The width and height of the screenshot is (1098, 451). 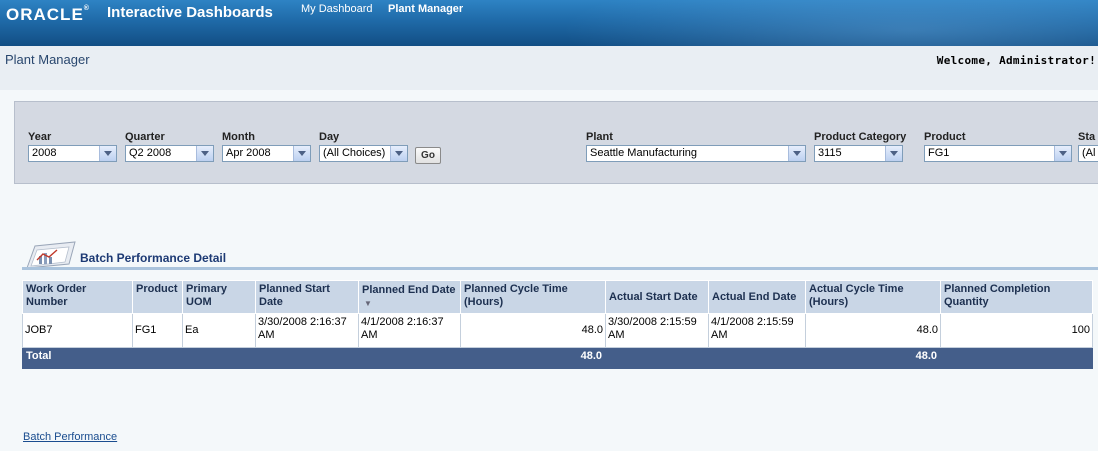 What do you see at coordinates (157, 297) in the screenshot?
I see `column-header: Product` at bounding box center [157, 297].